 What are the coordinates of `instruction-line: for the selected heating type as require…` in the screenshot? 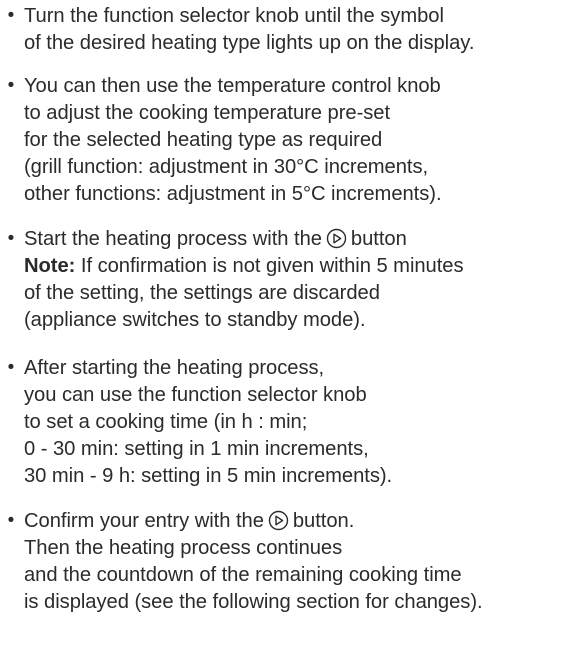 It's located at (203, 140).